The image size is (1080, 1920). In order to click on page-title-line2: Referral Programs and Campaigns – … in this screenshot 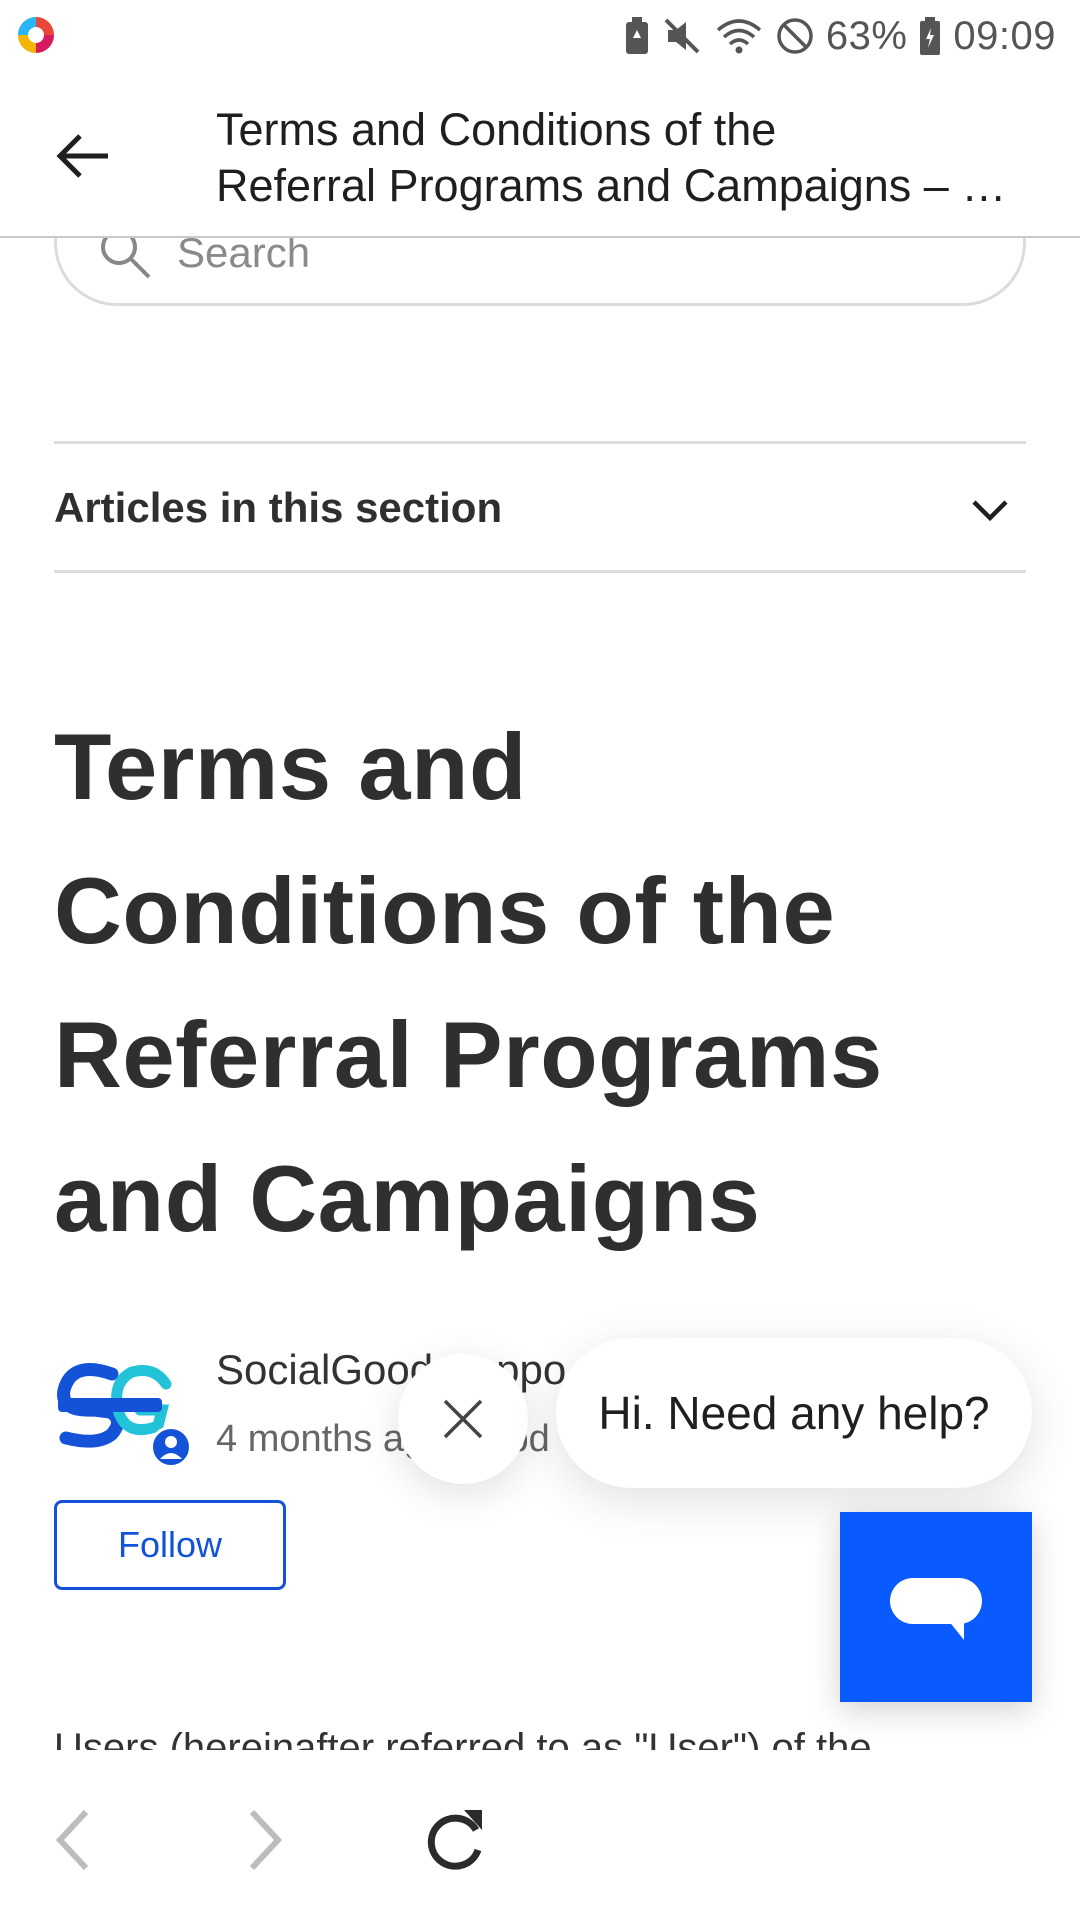, I will do `click(611, 185)`.